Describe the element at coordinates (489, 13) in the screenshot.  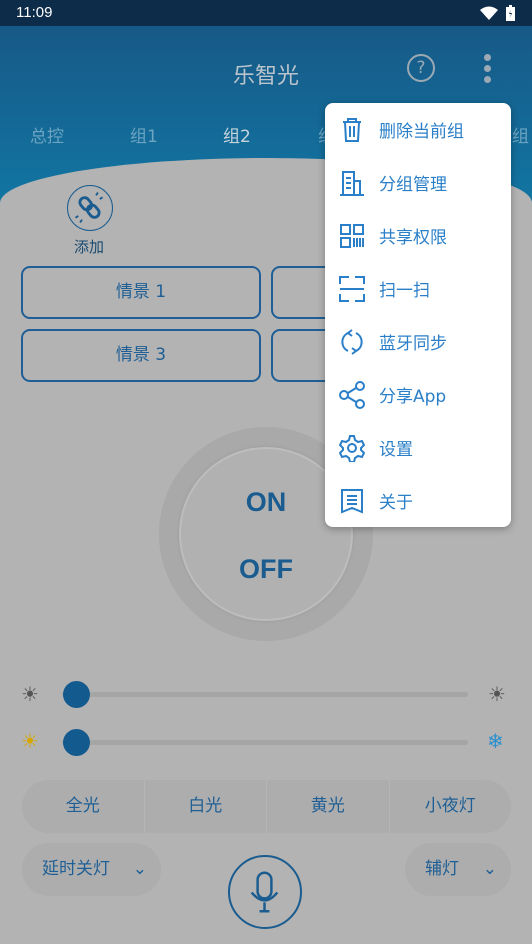
I see `wifi-icon` at that location.